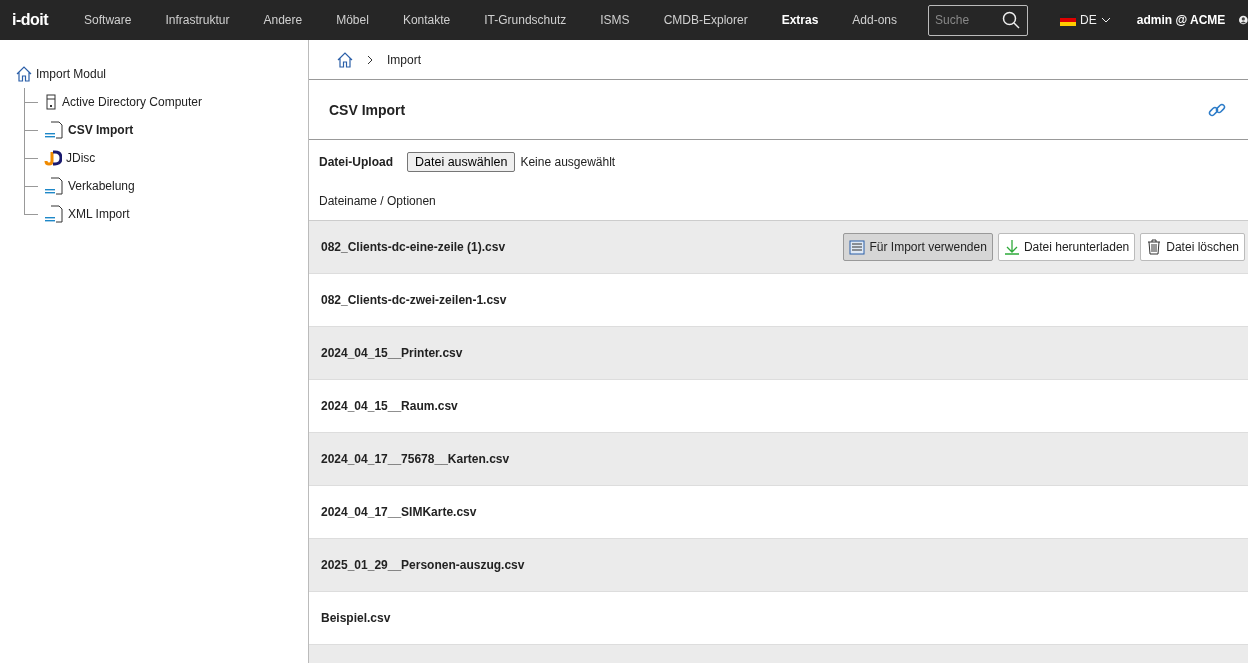 Image resolution: width=1248 pixels, height=663 pixels. Describe the element at coordinates (461, 162) in the screenshot. I see `choose-file-button: Datei auswählen` at that location.